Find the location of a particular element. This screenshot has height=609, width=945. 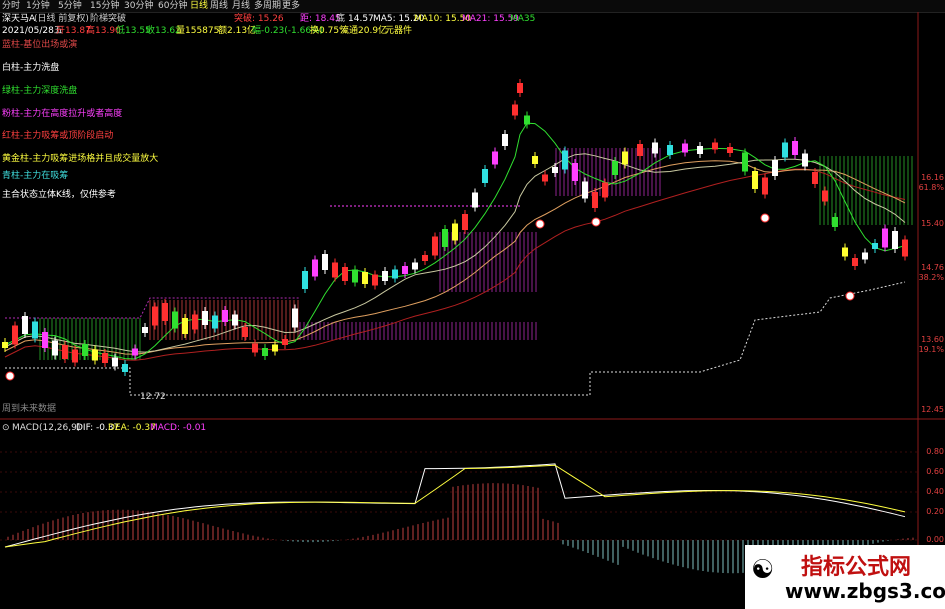

watermark: ☯ 指标公式网 www.zbgs3.com is located at coordinates (845, 577).